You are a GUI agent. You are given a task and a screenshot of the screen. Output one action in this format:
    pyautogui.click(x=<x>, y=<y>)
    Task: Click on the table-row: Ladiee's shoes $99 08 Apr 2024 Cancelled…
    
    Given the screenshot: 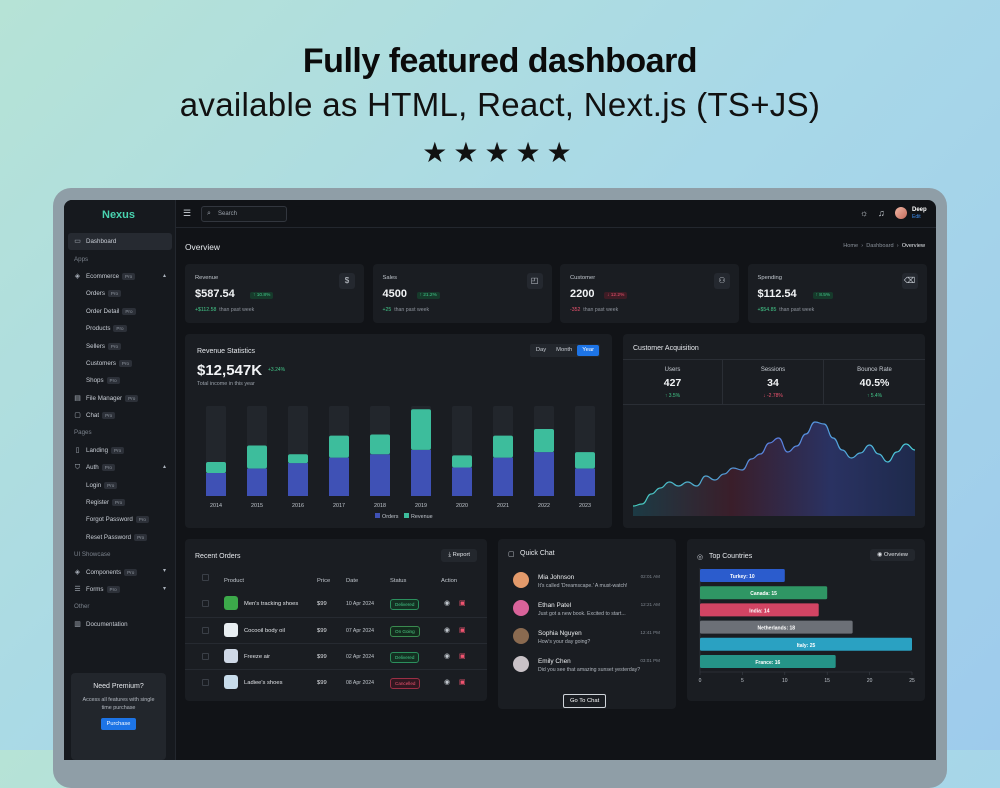 What is the action you would take?
    pyautogui.click(x=336, y=682)
    